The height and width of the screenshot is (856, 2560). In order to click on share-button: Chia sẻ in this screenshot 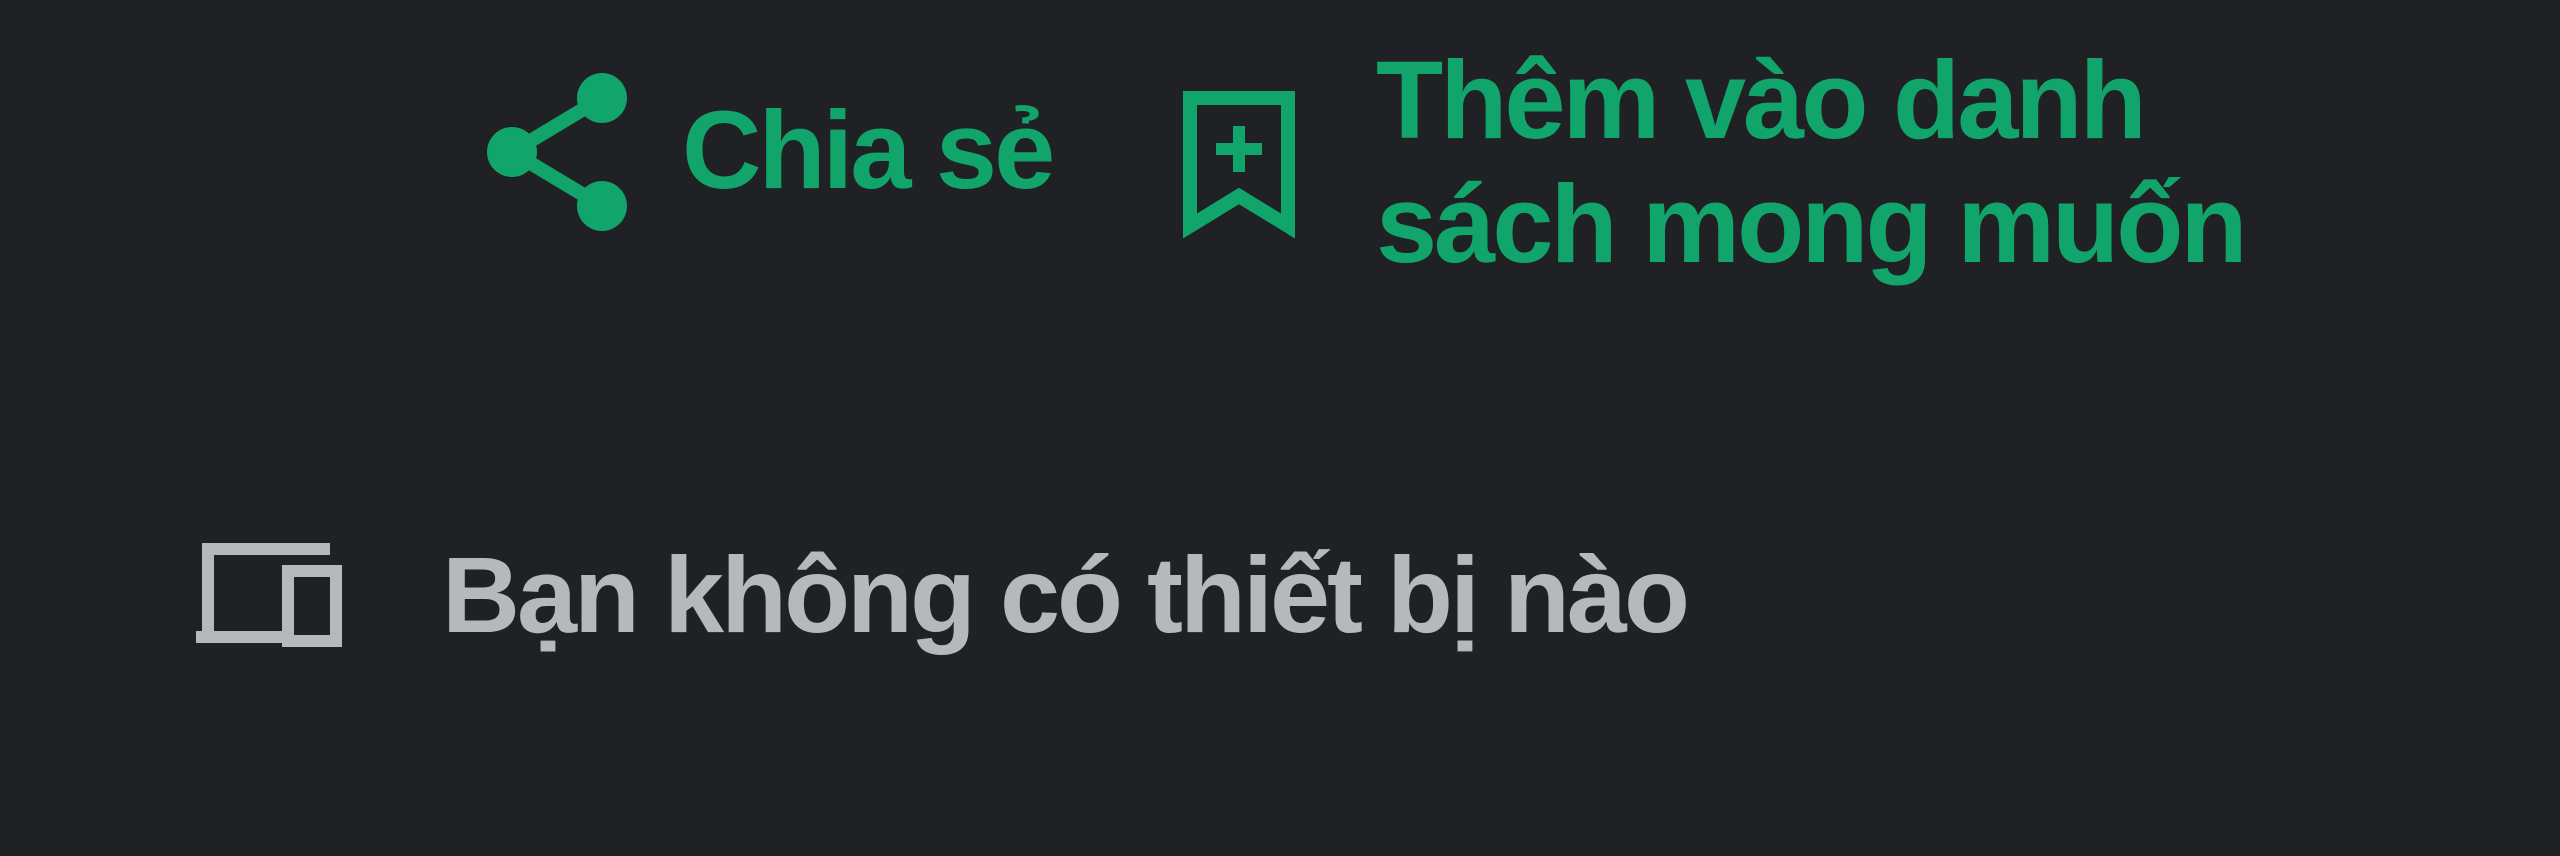, I will do `click(768, 151)`.